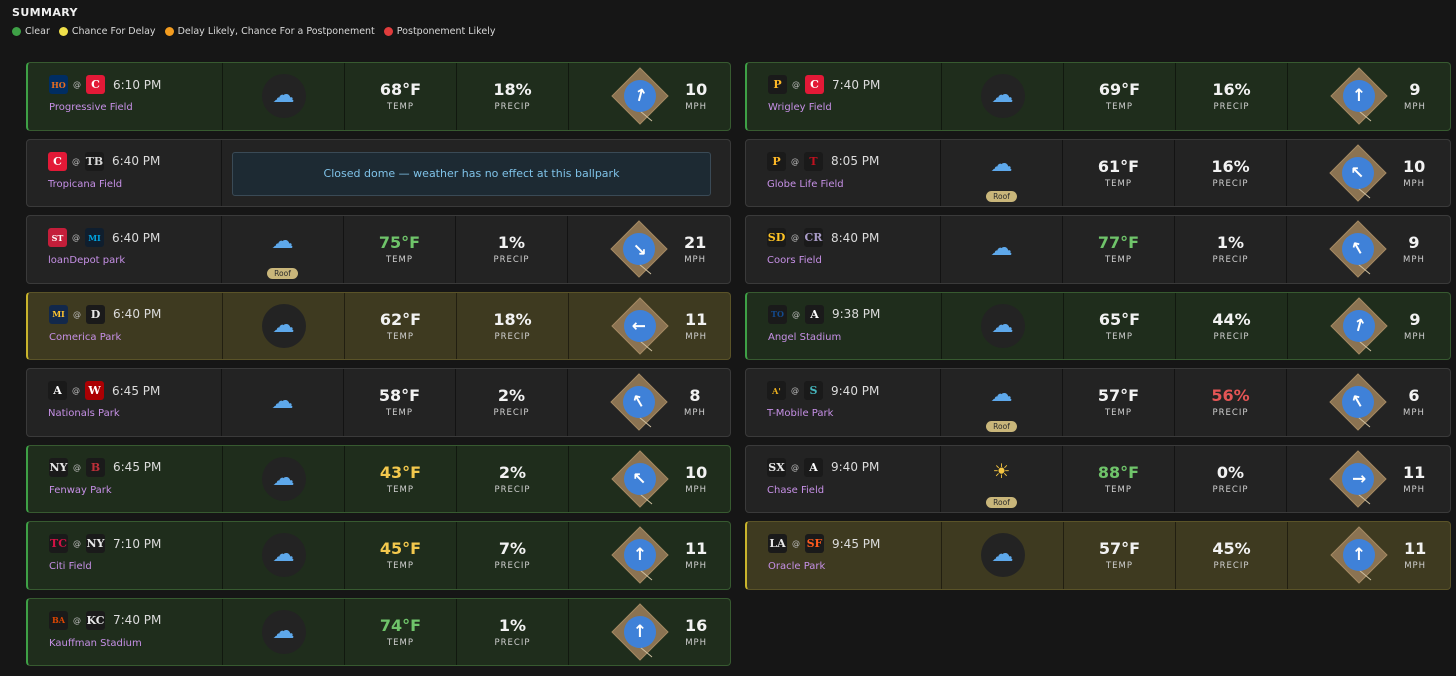  What do you see at coordinates (400, 625) in the screenshot?
I see `temperature-value: 74°F` at bounding box center [400, 625].